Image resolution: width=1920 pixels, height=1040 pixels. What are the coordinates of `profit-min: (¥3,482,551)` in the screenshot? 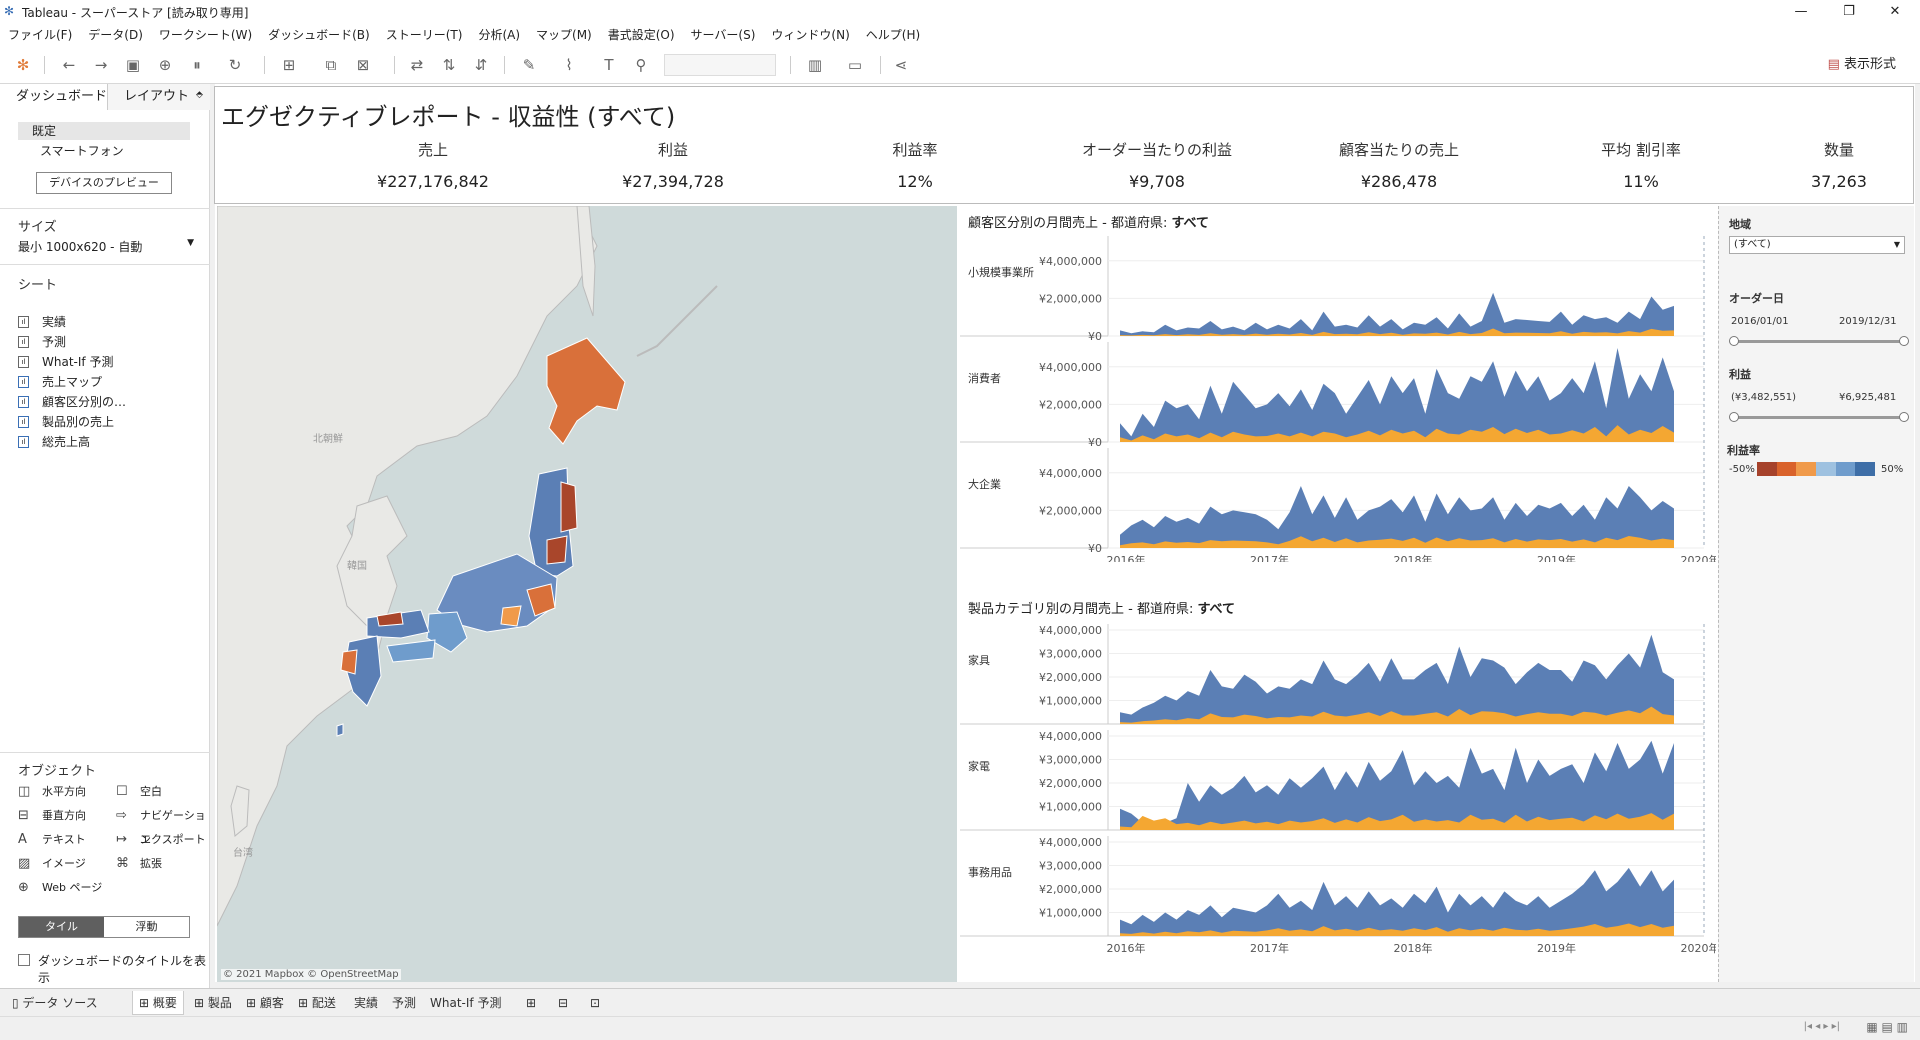 It's located at (1764, 397).